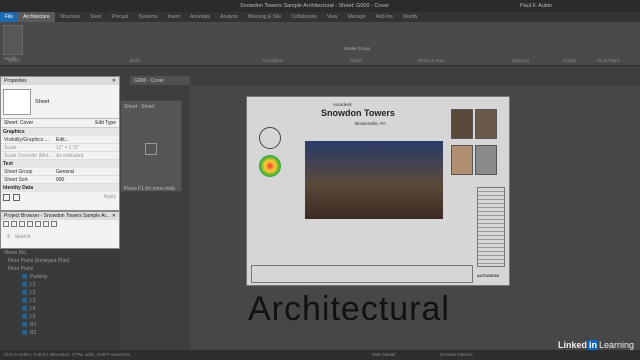 Image resolution: width=640 pixels, height=360 pixels. I want to click on panel-build: Build, so click(135, 60).